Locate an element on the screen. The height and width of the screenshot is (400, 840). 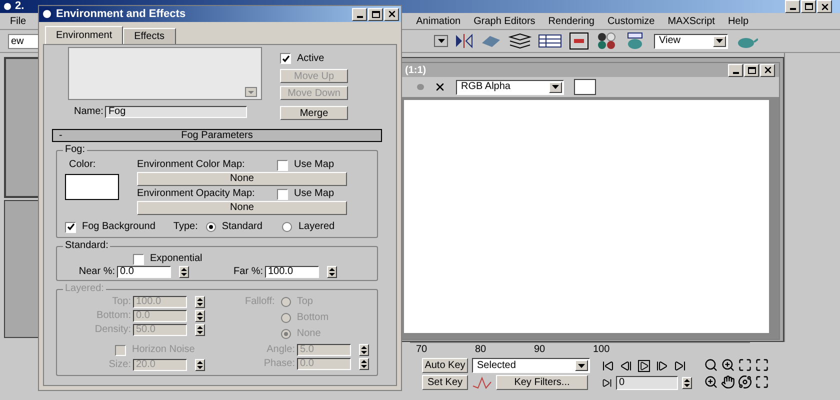
ruler-label: 80 is located at coordinates (481, 349).